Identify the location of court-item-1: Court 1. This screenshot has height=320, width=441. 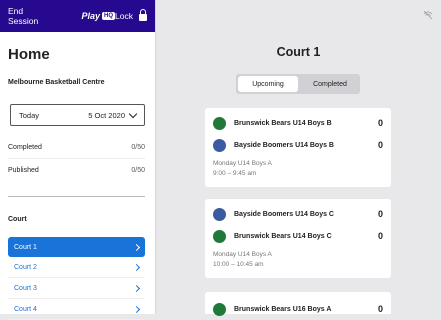
(76, 247).